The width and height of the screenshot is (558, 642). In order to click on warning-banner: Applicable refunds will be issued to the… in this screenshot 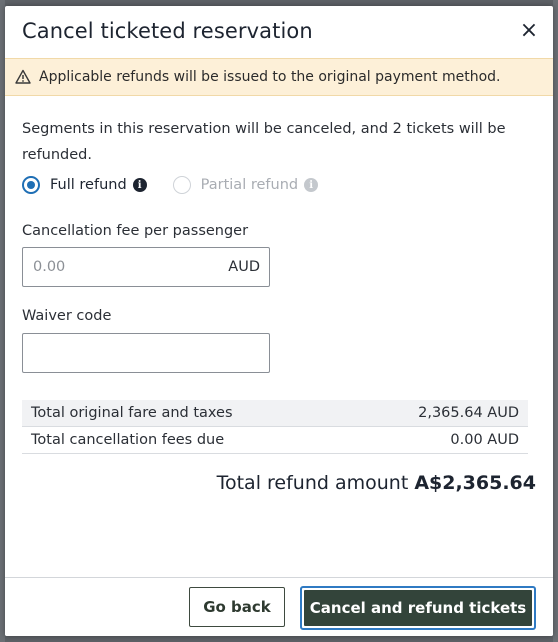, I will do `click(279, 77)`.